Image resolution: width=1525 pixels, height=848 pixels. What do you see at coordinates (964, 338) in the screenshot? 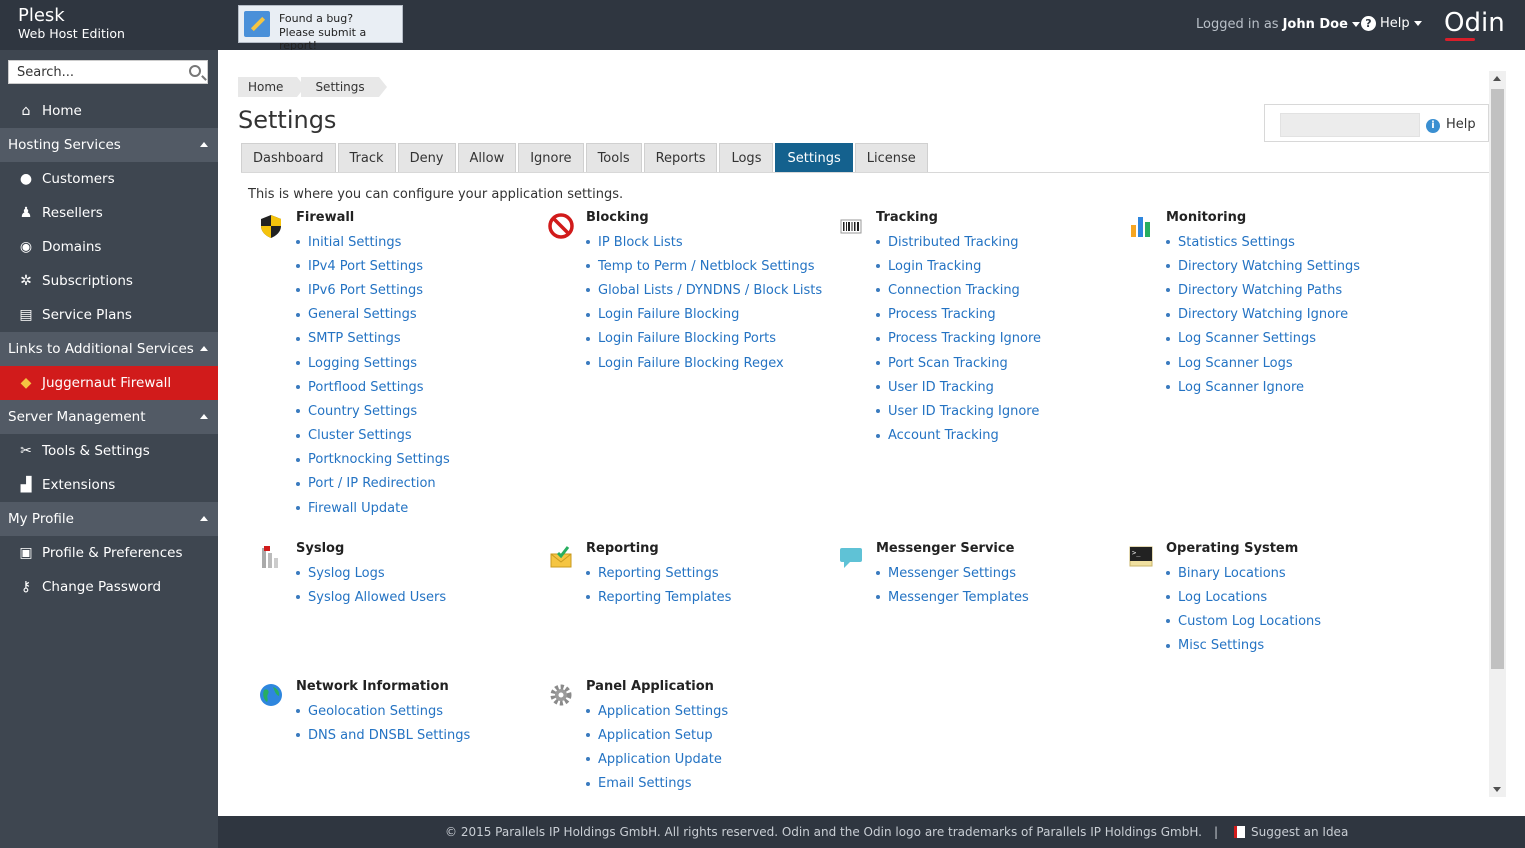
I see `settings-link: Process Tracking Ignore` at bounding box center [964, 338].